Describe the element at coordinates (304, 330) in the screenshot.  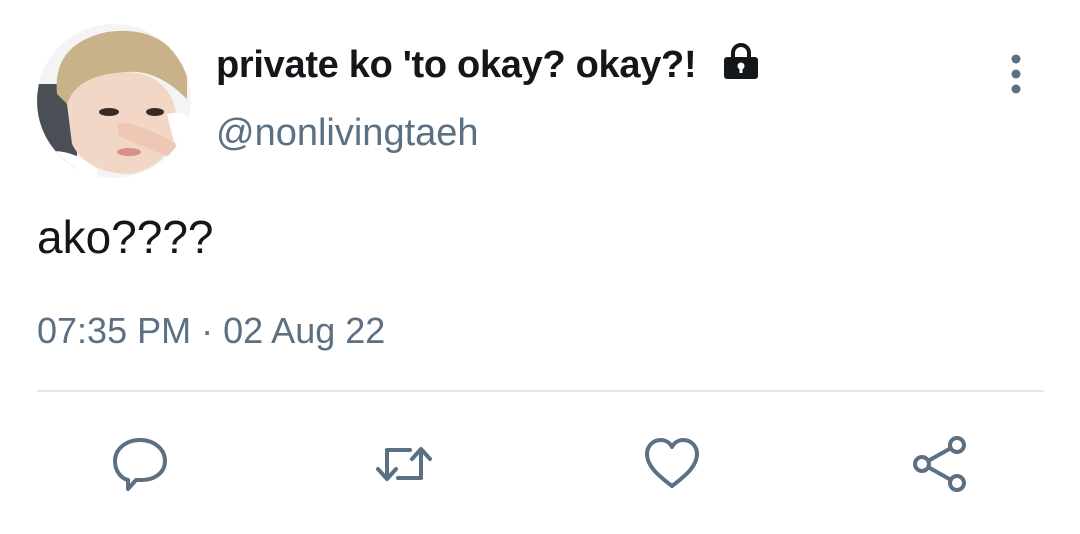
I see `tweet-date: 02 Aug 22` at that location.